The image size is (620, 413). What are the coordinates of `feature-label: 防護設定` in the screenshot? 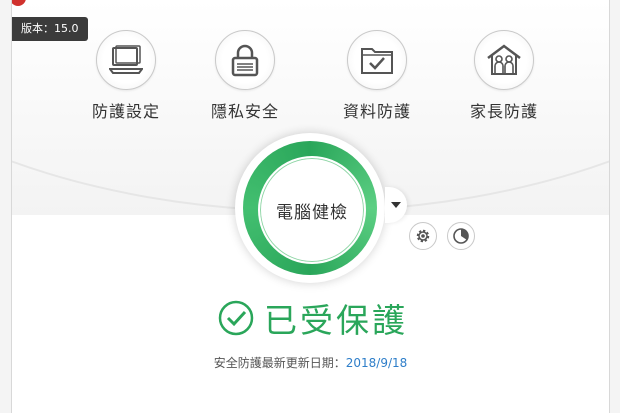 It's located at (125, 111).